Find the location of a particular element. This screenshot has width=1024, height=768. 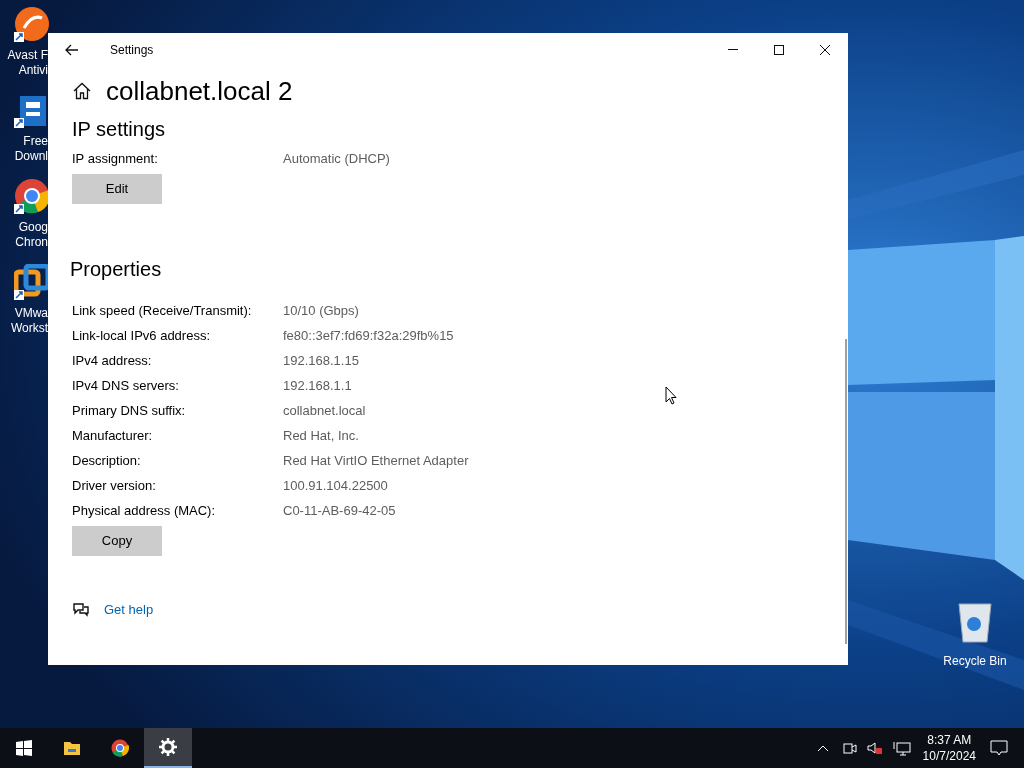

field-value: 10/10 (Gbps) is located at coordinates (321, 310).